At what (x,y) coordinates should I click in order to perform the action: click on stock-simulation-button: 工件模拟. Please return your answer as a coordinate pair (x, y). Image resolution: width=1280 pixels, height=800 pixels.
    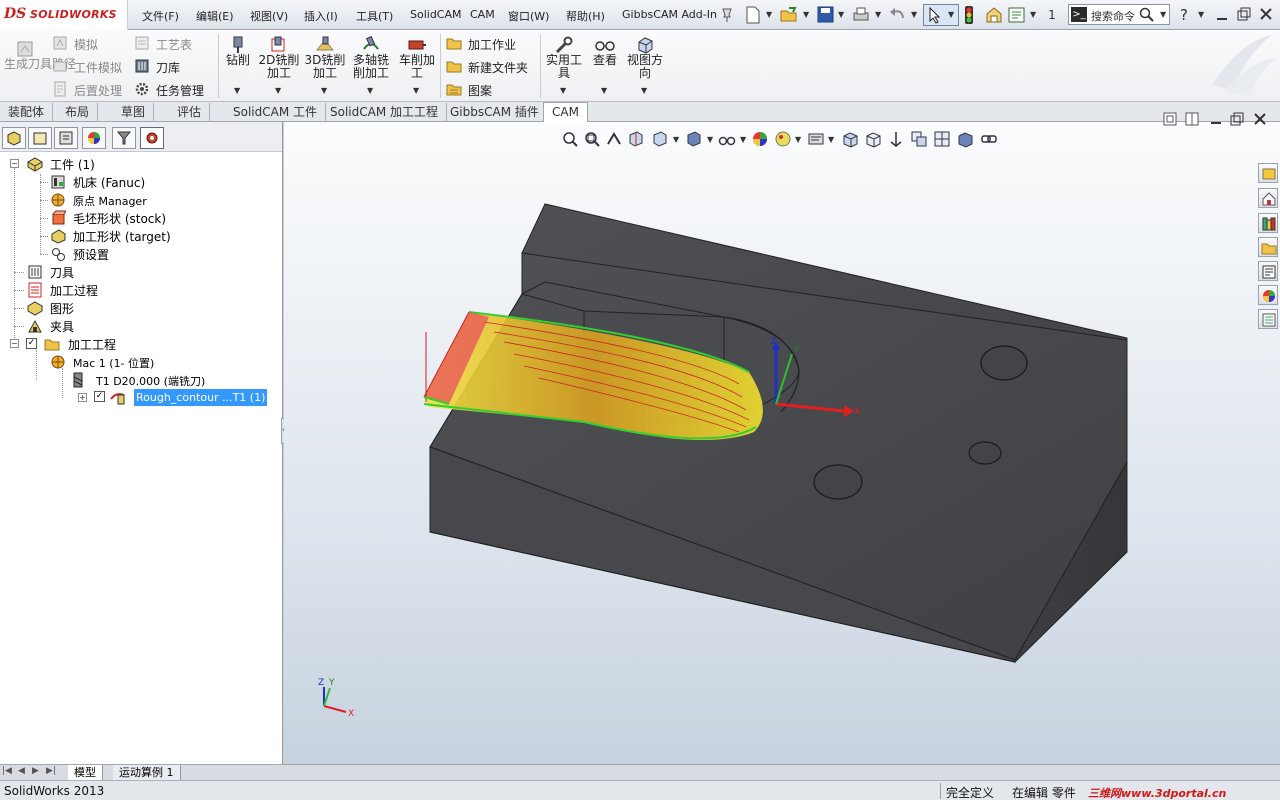
    Looking at the image, I should click on (98, 67).